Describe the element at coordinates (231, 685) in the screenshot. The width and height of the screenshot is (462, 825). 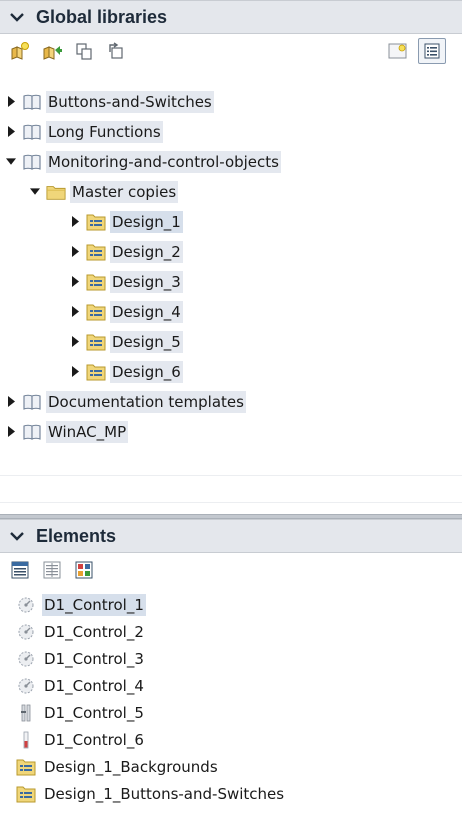
I see `list-item: D1_Control_4` at that location.